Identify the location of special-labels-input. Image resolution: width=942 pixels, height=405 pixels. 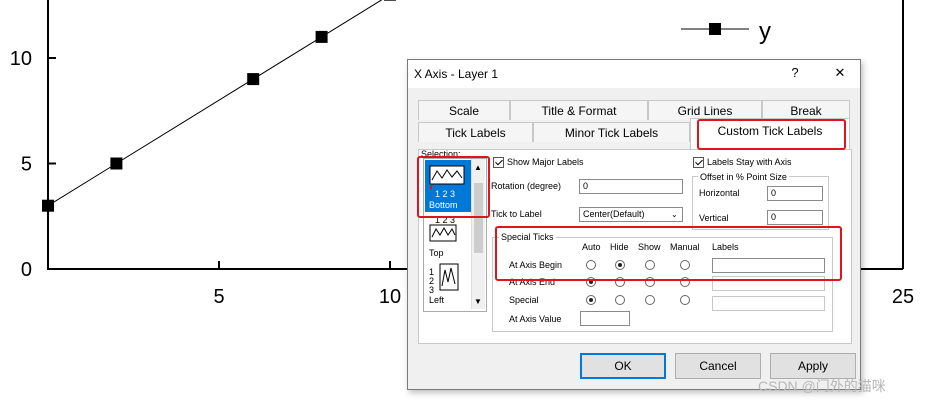
(768, 303).